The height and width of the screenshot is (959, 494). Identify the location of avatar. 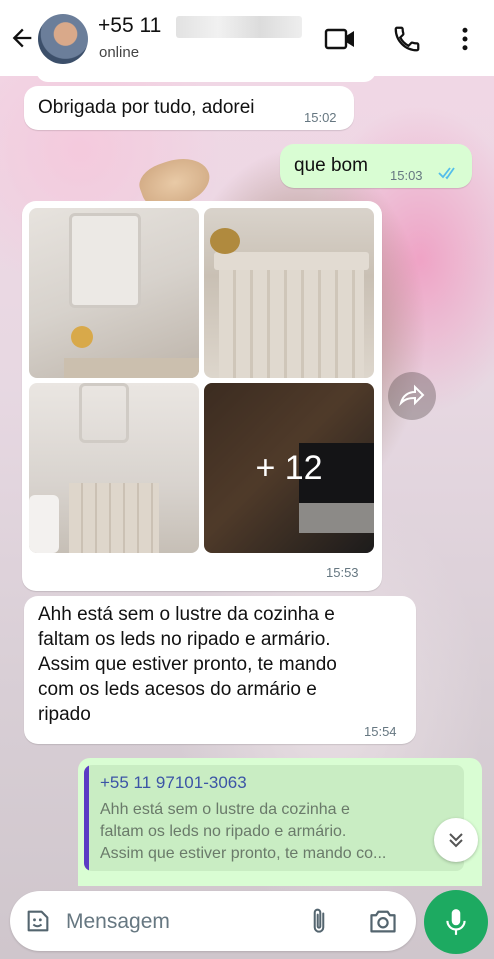
(63, 39).